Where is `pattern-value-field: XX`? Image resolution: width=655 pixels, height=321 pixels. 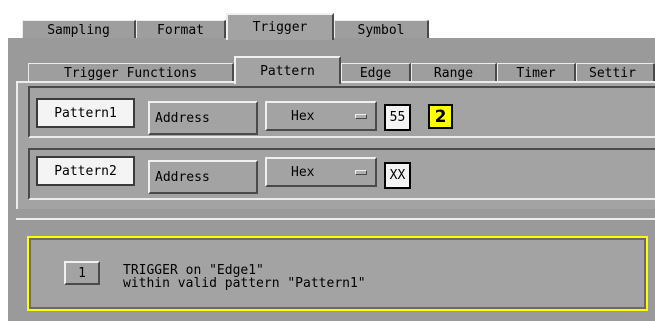 pattern-value-field: XX is located at coordinates (397, 175).